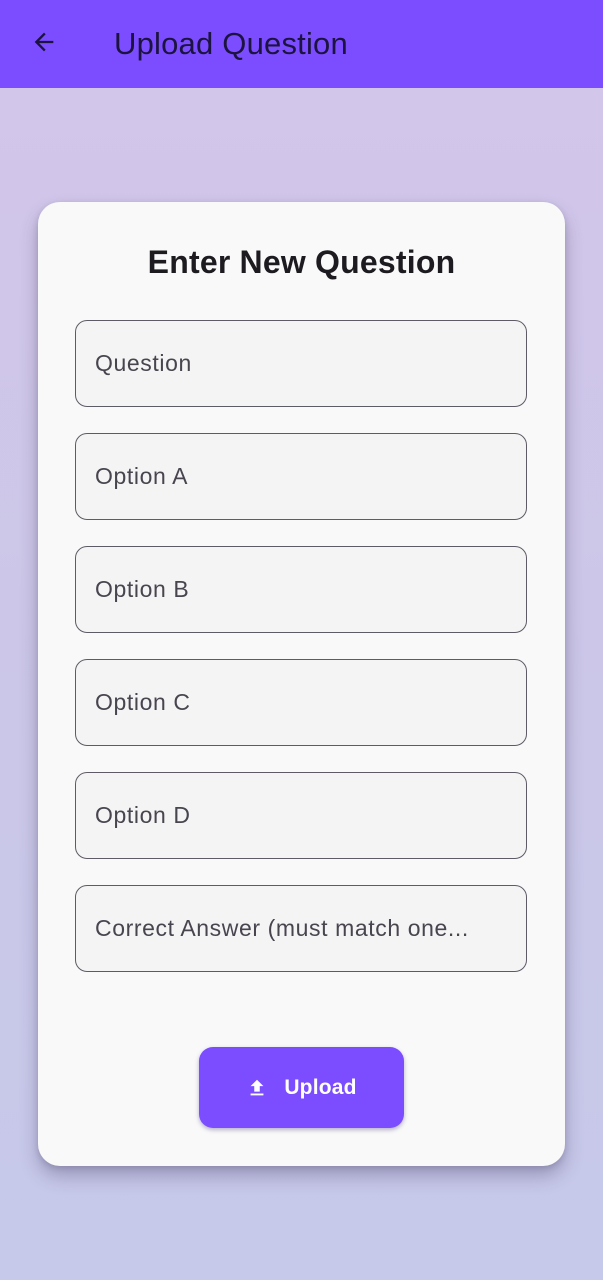 This screenshot has height=1280, width=603. Describe the element at coordinates (301, 702) in the screenshot. I see `option-c-field: Option C` at that location.